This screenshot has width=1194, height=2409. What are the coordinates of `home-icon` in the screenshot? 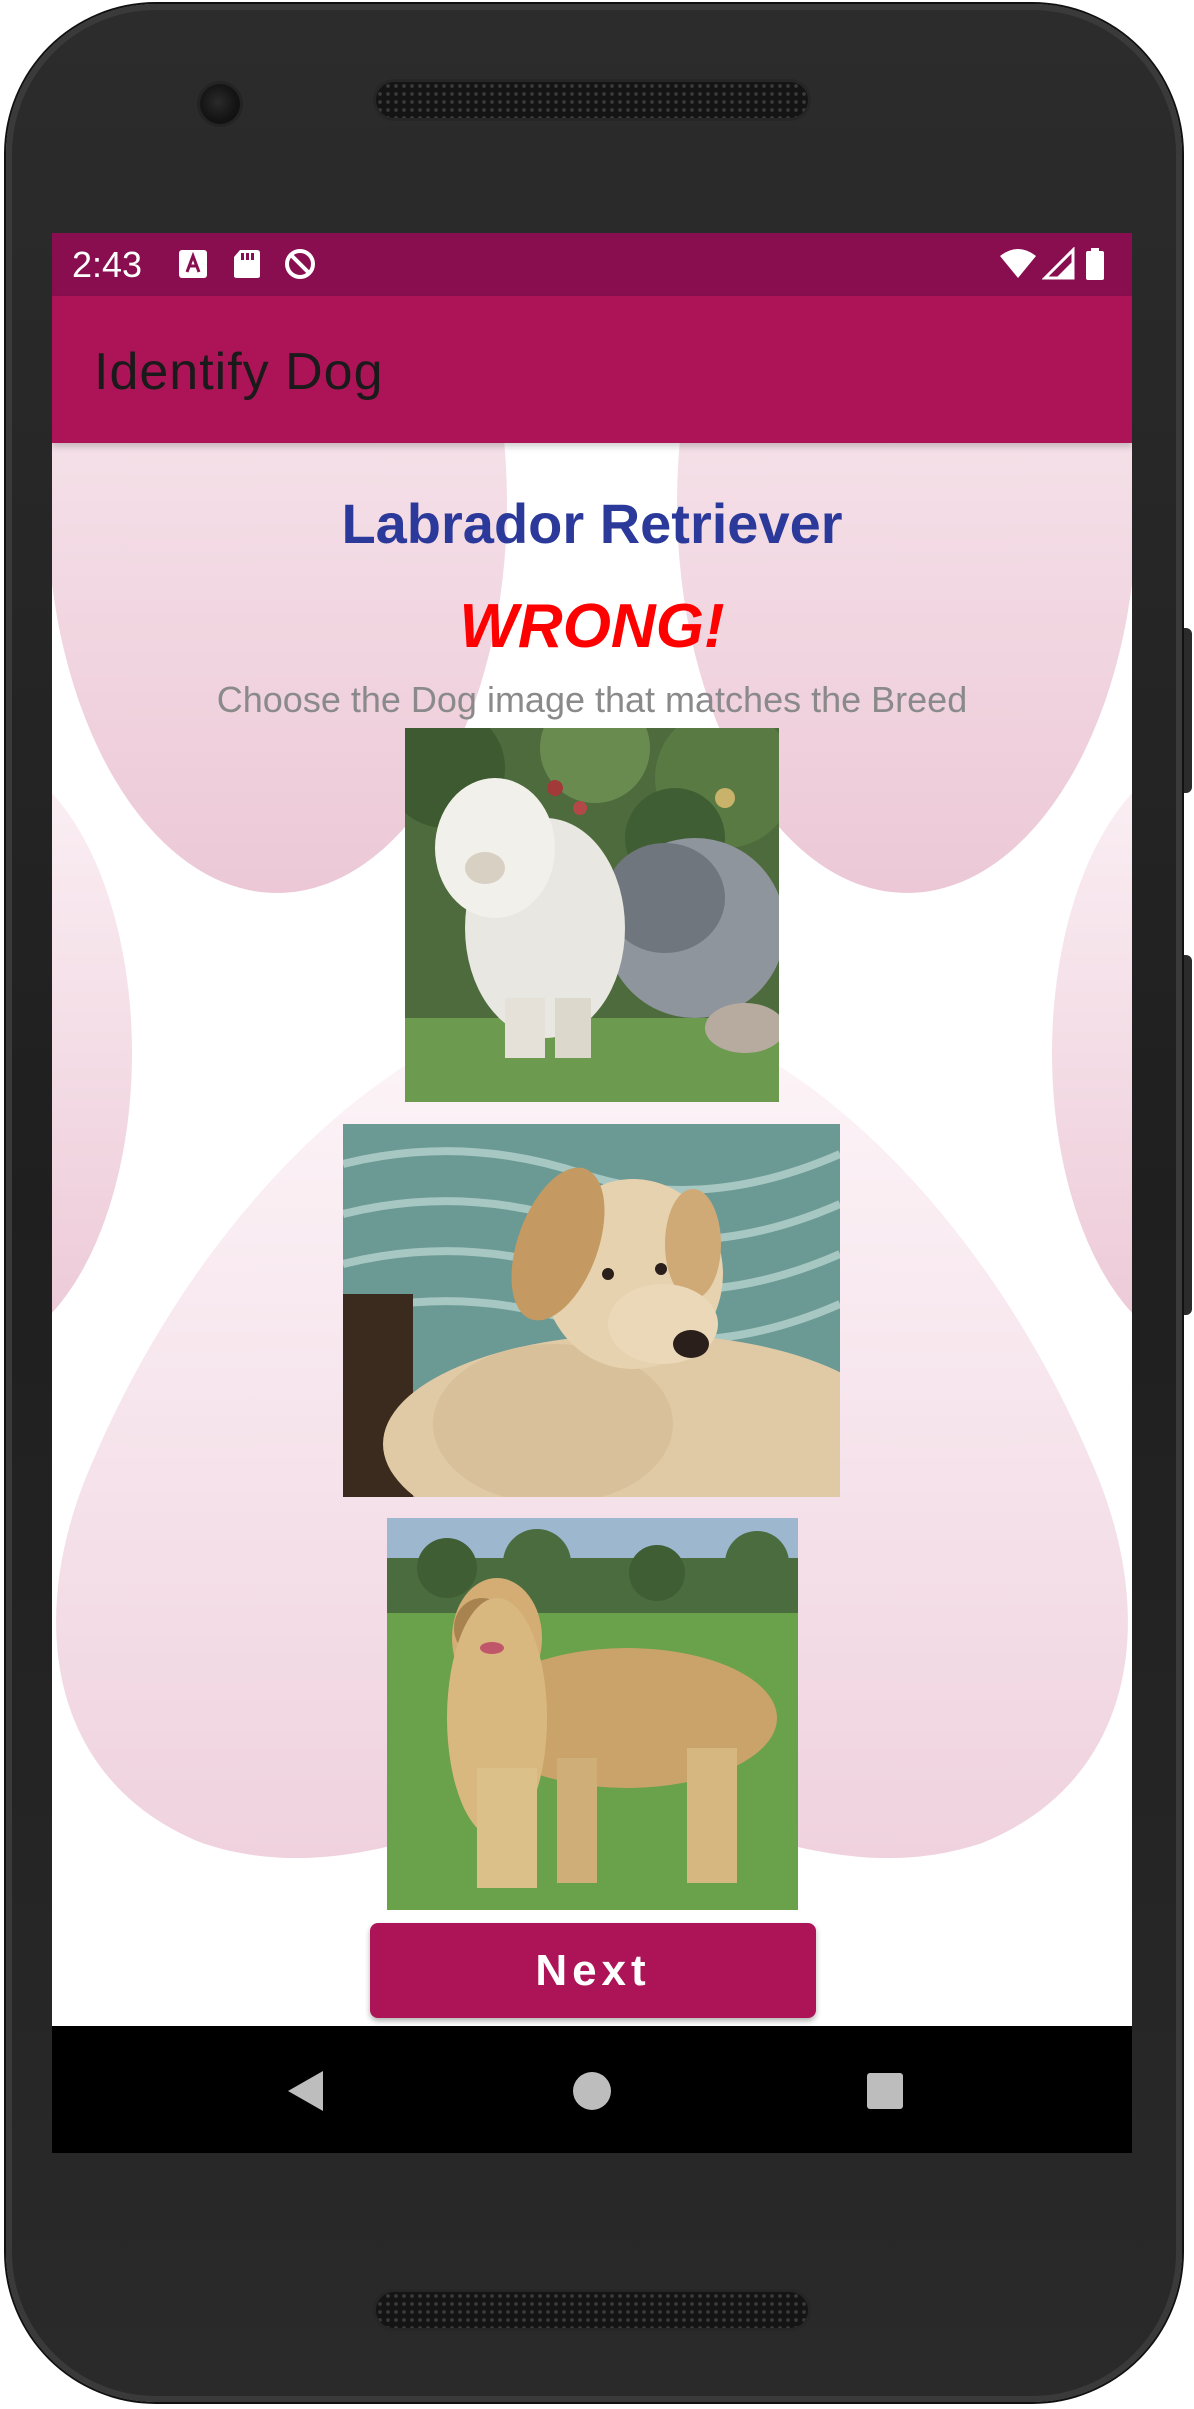 It's located at (592, 2091).